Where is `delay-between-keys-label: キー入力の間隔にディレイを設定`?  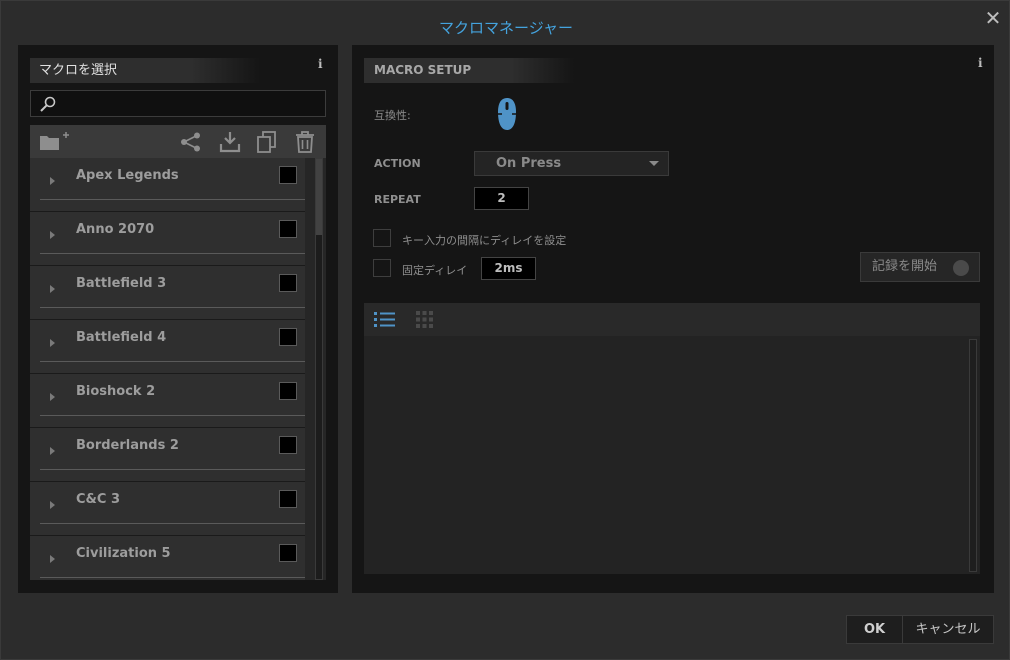 delay-between-keys-label: キー入力の間隔にディレイを設定 is located at coordinates (484, 240).